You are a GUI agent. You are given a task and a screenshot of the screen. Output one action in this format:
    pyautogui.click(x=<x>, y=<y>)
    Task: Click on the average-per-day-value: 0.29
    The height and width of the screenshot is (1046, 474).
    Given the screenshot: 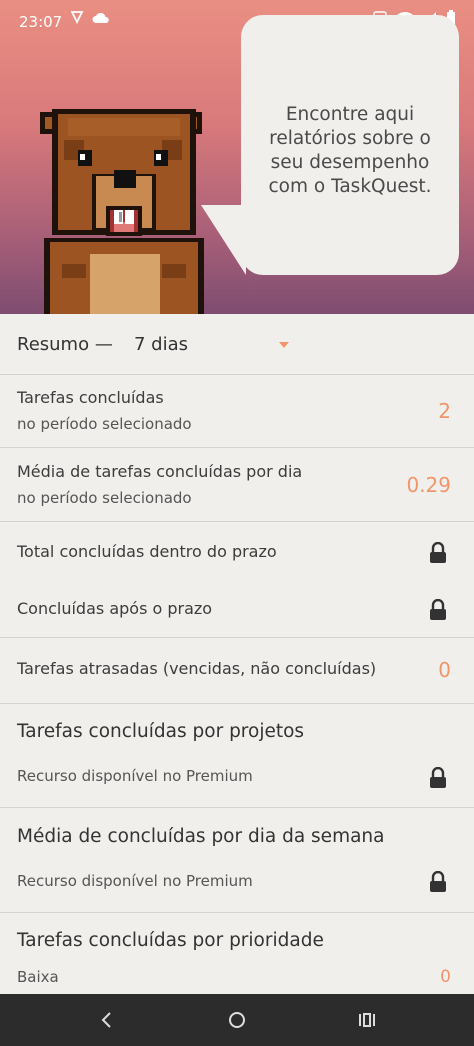 What is the action you would take?
    pyautogui.click(x=428, y=485)
    